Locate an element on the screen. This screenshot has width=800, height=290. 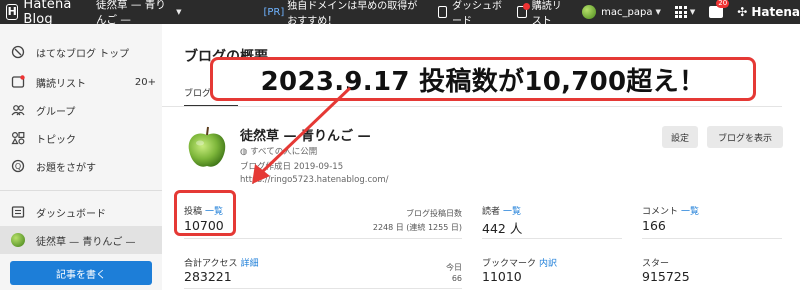
promo-link: [PR] 独自ドメインは早めの取得がおすすめ！ is located at coordinates (340, 13).